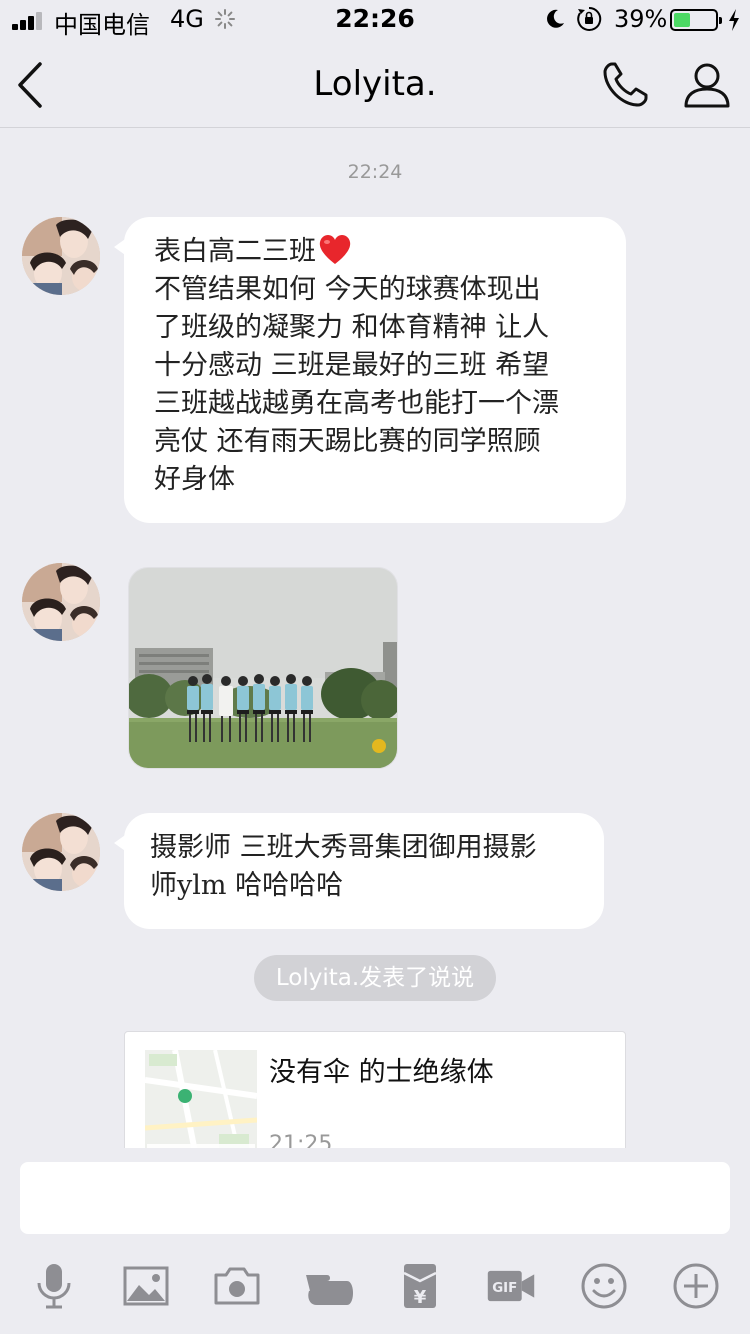 This screenshot has width=750, height=1334. I want to click on camera-icon, so click(237, 1286).